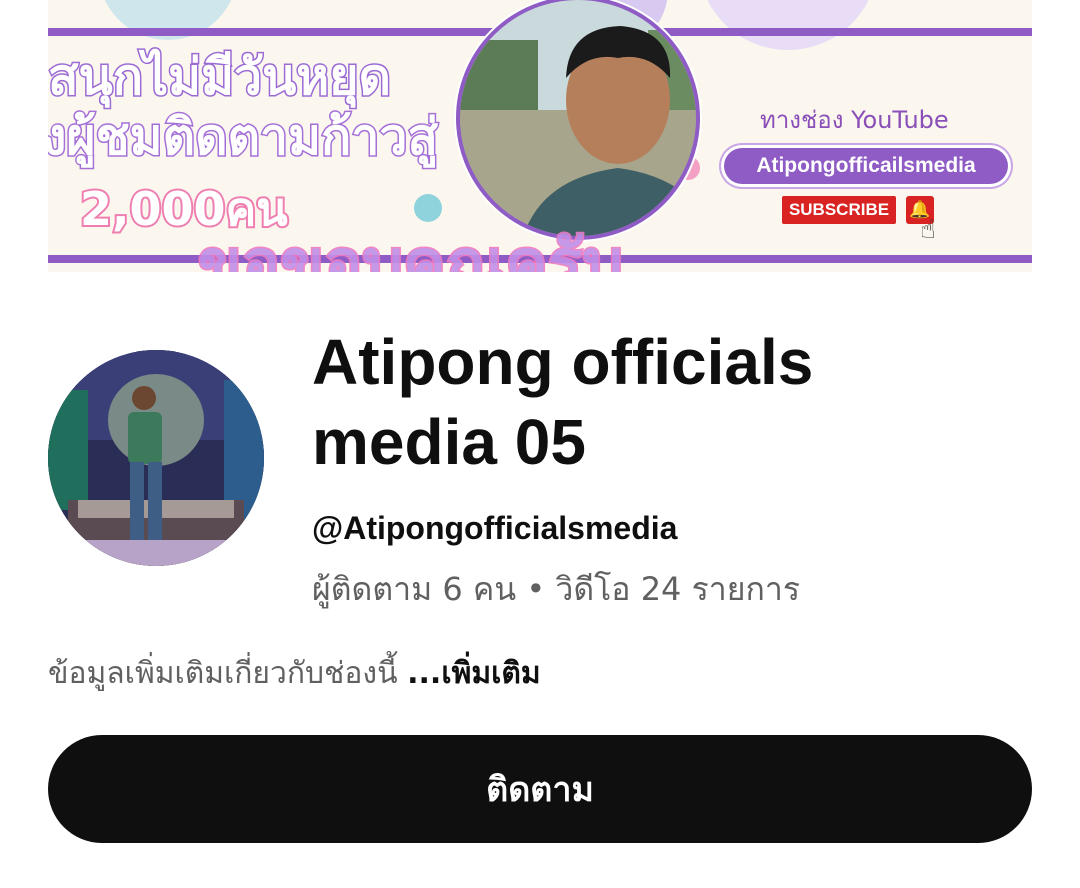 The width and height of the screenshot is (1080, 888). Describe the element at coordinates (540, 789) in the screenshot. I see `subscribe-button: ติดตาม` at that location.